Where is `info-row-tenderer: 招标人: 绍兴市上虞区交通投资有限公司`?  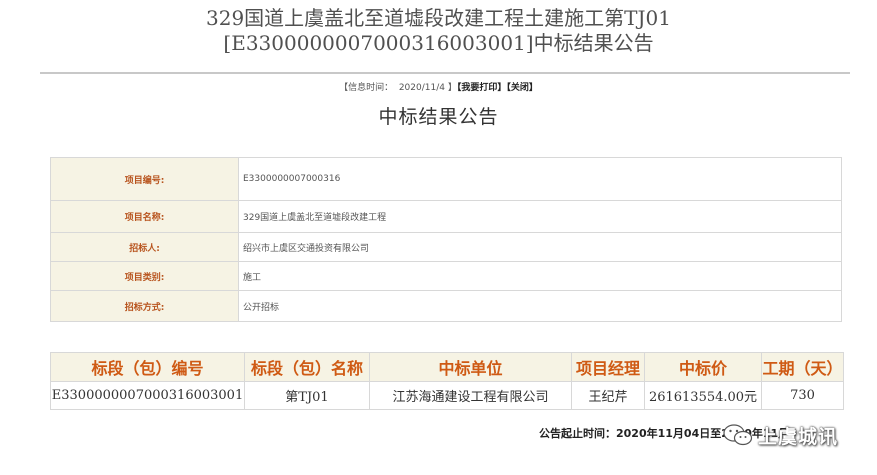
info-row-tenderer: 招标人: 绍兴市上虞区交通投资有限公司 is located at coordinates (446, 247).